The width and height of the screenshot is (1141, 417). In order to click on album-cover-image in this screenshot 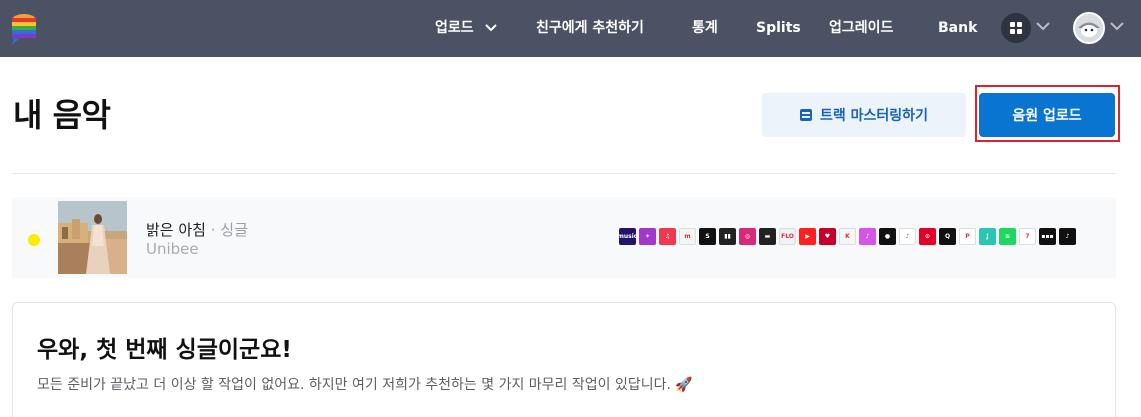, I will do `click(92, 237)`.